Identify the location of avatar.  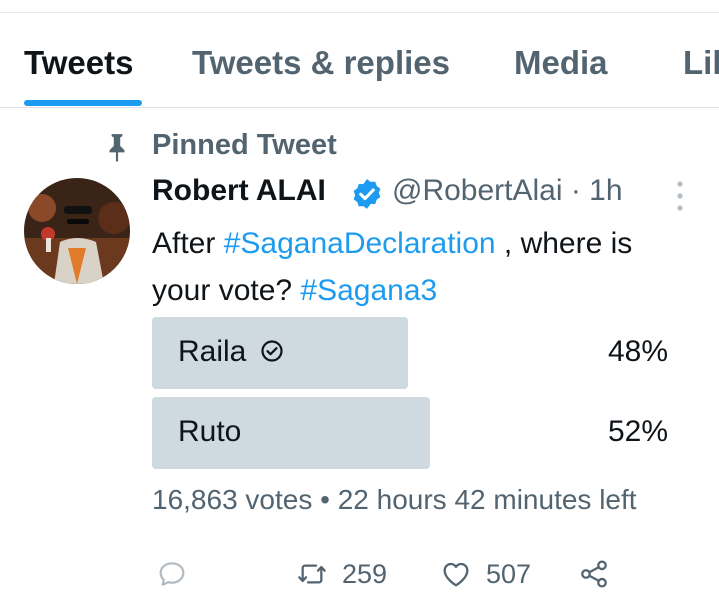
(77, 231).